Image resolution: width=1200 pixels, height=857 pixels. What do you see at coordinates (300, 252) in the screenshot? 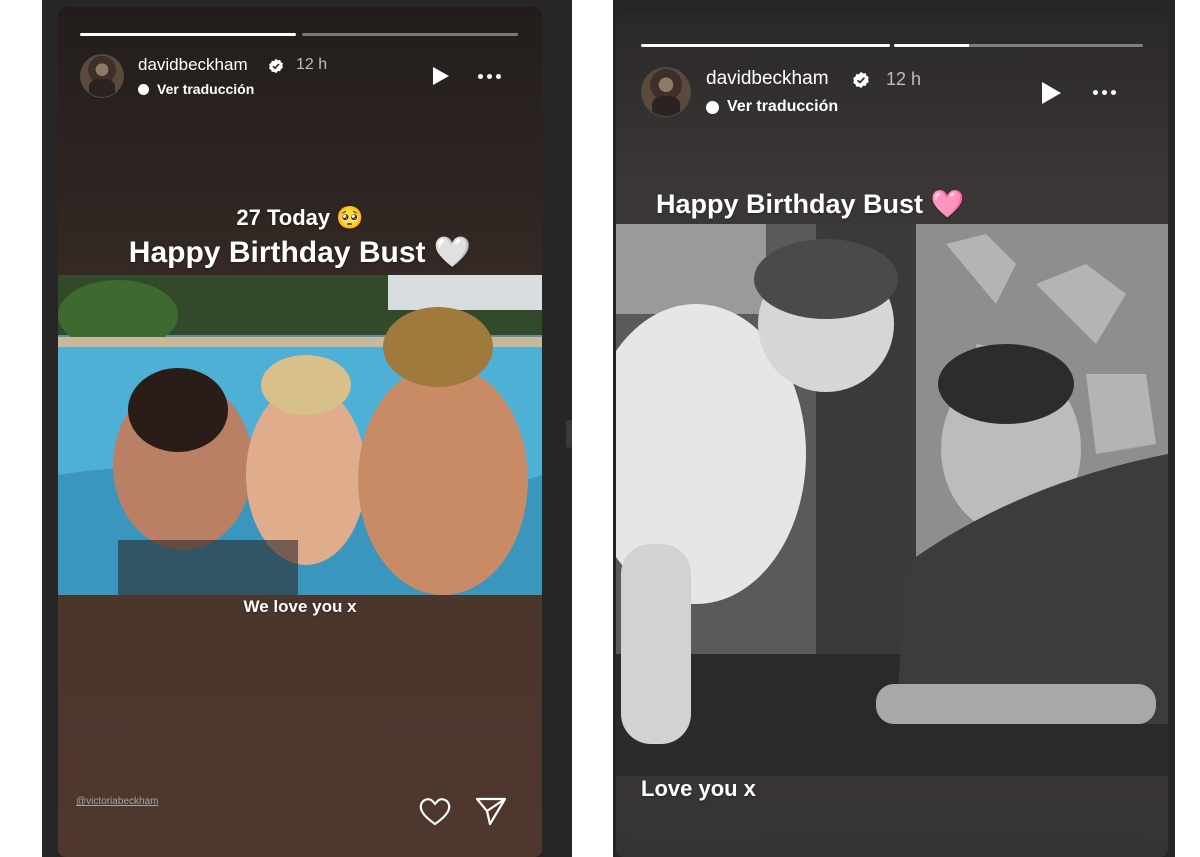
I see `caption-main: Happy Birthday Bust 🤍` at bounding box center [300, 252].